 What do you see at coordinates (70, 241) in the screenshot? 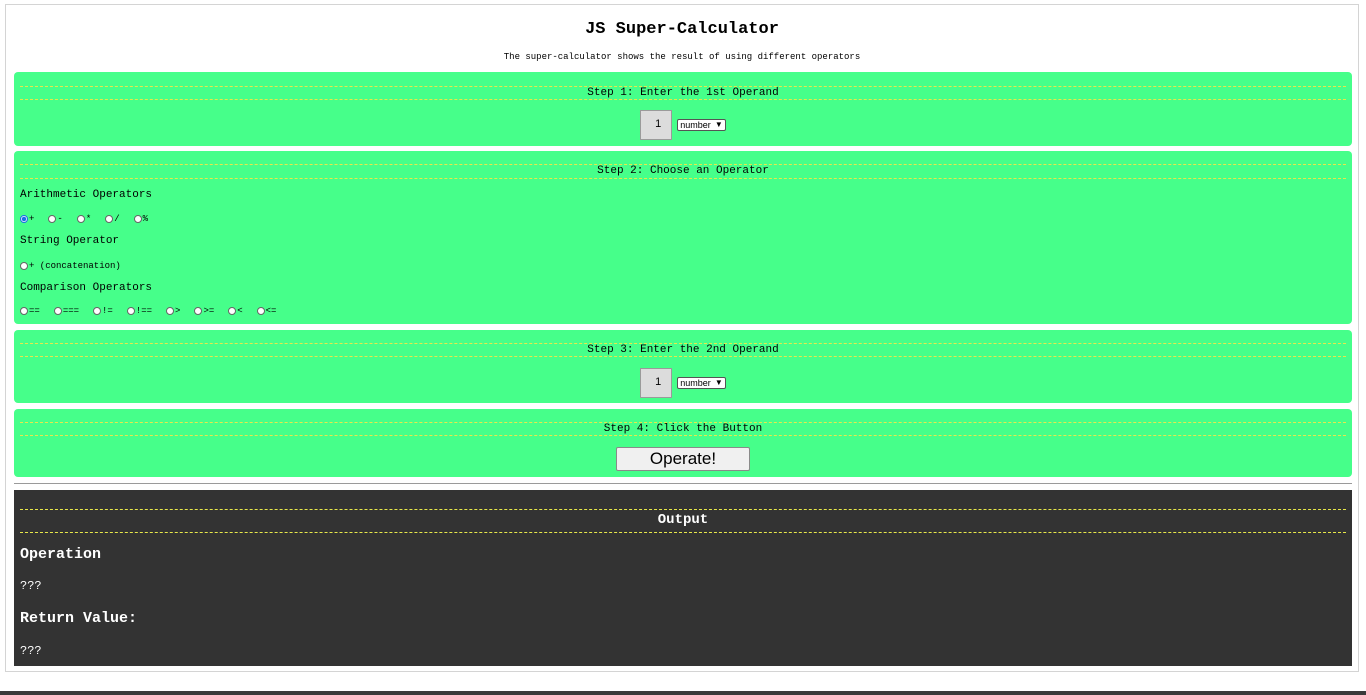
I see `string-operator-label: String Operator` at bounding box center [70, 241].